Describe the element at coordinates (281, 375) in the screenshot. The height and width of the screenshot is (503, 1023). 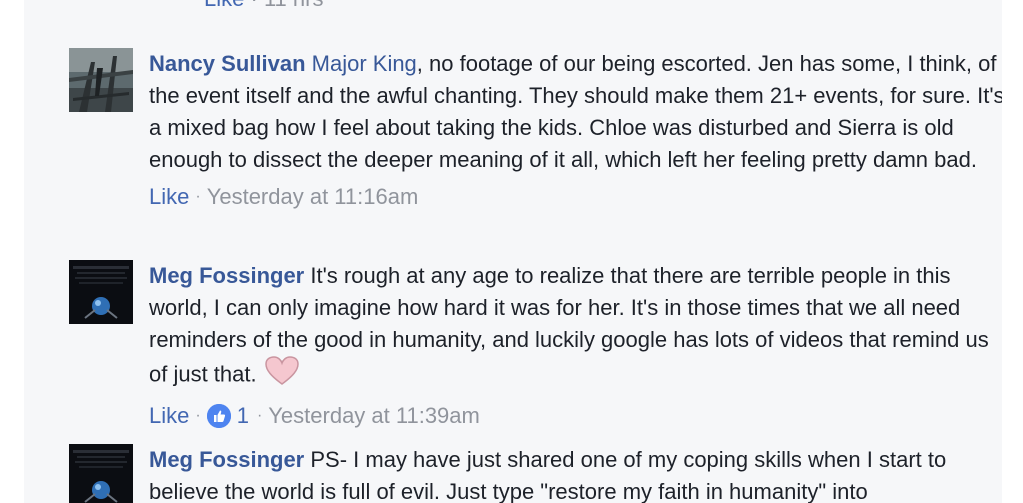
I see `pink-heart-icon` at that location.